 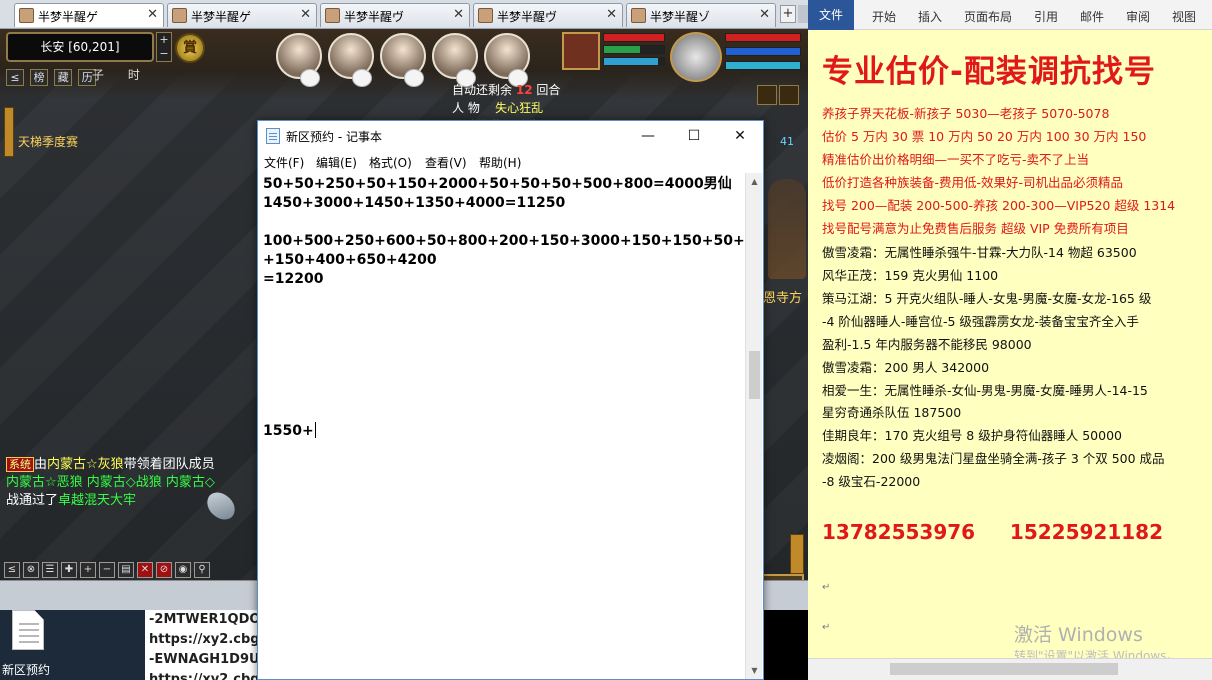 I want to click on menu-file: 文件(F), so click(x=284, y=162).